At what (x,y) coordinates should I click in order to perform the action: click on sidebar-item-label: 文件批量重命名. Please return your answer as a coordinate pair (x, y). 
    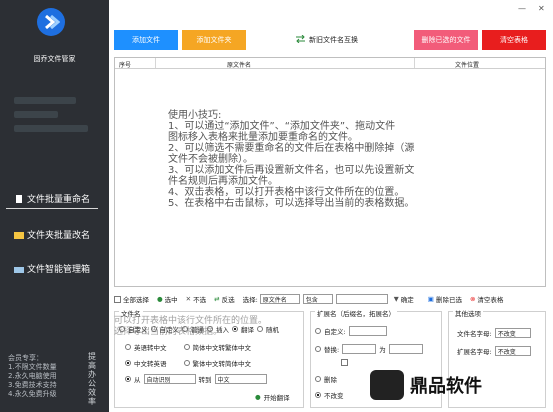
    Looking at the image, I should click on (59, 200).